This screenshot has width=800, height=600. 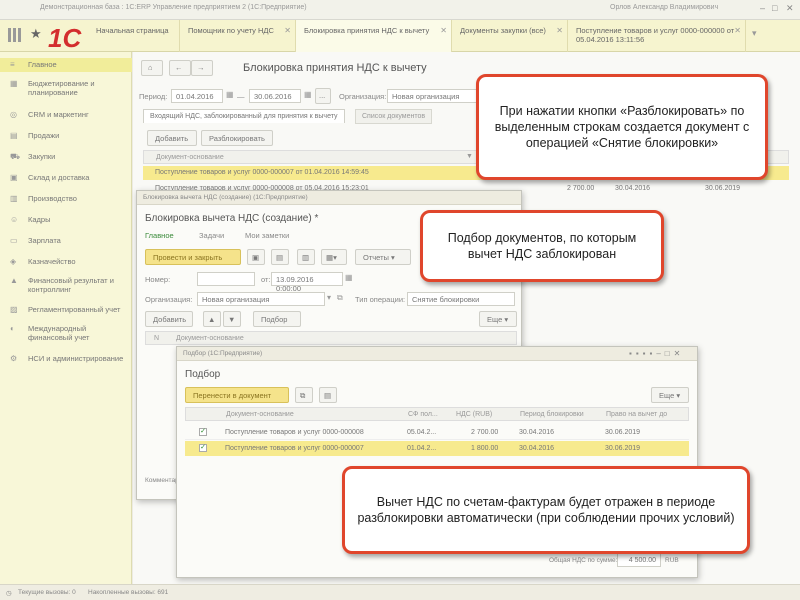 What do you see at coordinates (180, 68) in the screenshot?
I see `back-button: ←` at bounding box center [180, 68].